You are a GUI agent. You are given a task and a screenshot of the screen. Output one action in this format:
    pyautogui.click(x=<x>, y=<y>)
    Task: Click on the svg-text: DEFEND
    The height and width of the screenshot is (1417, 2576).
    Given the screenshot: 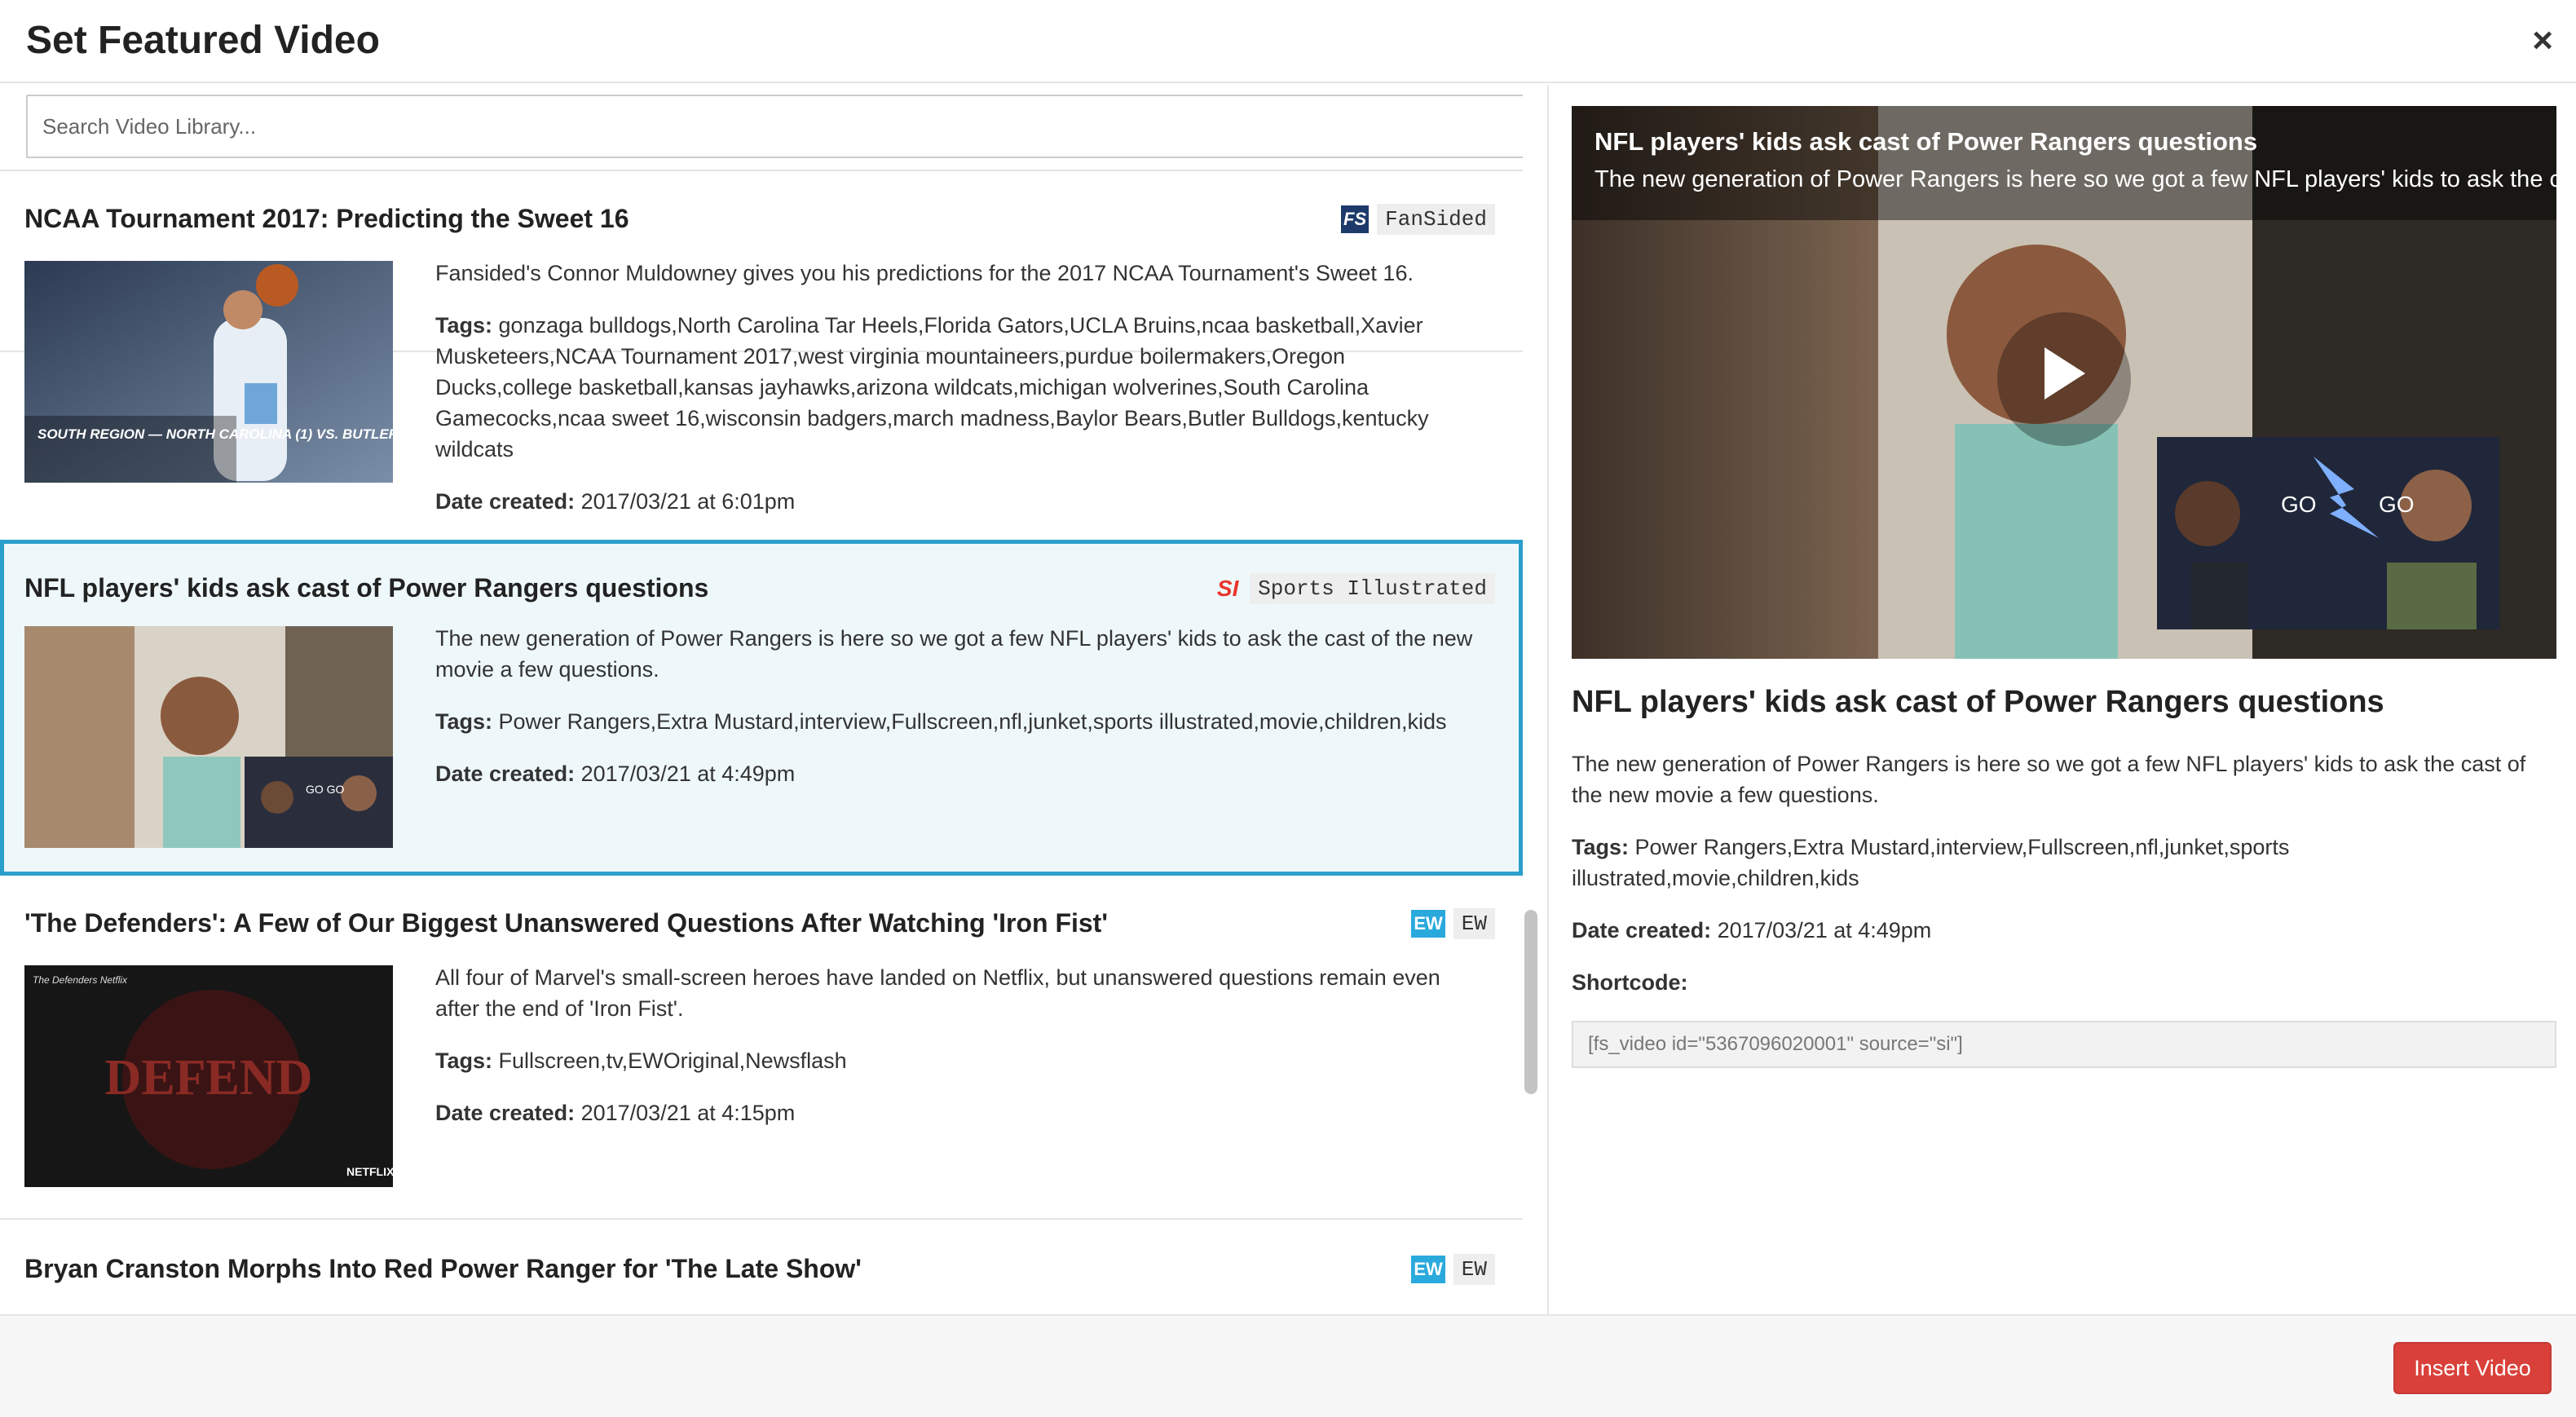 What is the action you would take?
    pyautogui.click(x=209, y=1078)
    